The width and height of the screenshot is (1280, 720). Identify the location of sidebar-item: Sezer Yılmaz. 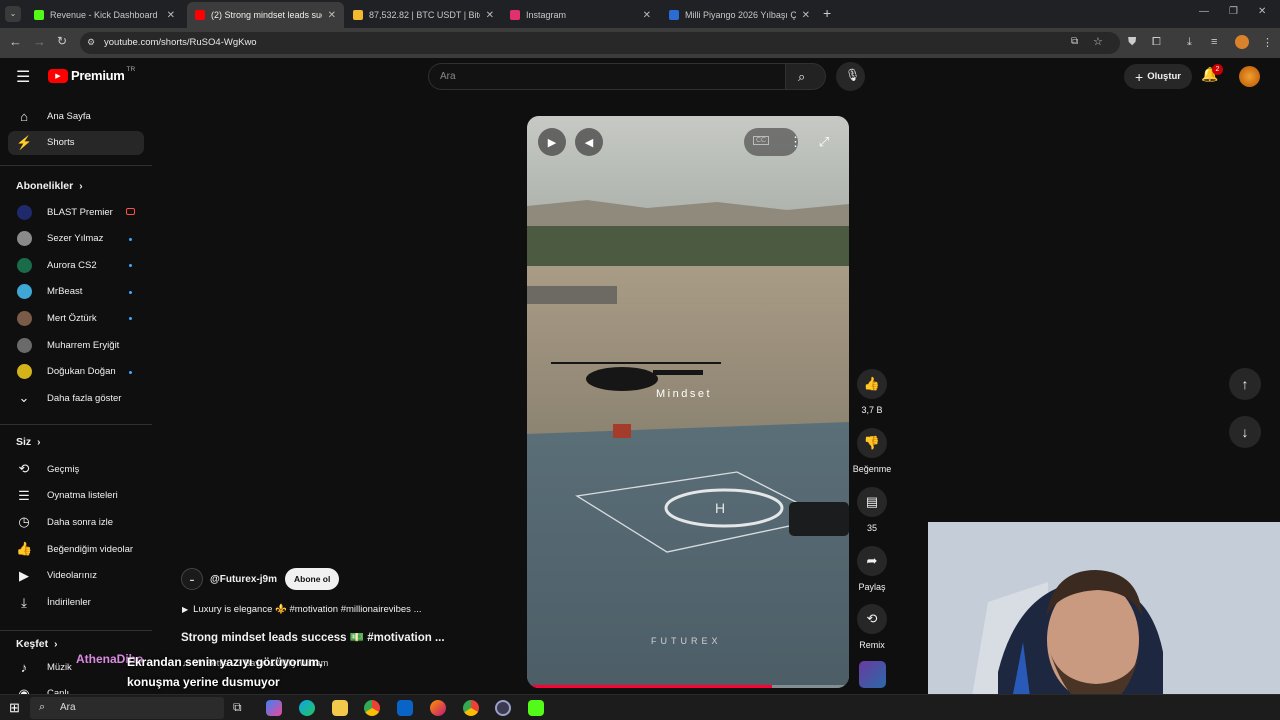
(76, 239).